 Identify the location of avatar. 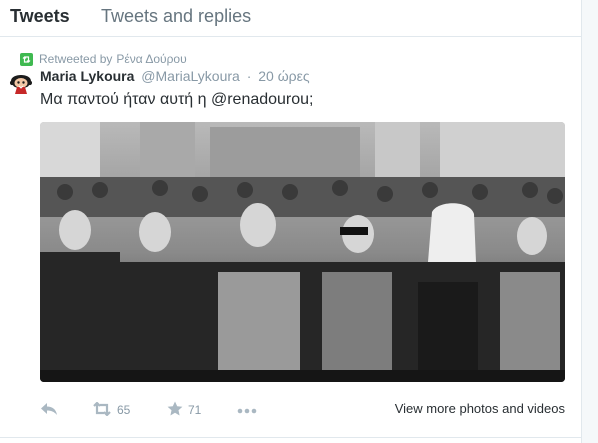
(21, 82).